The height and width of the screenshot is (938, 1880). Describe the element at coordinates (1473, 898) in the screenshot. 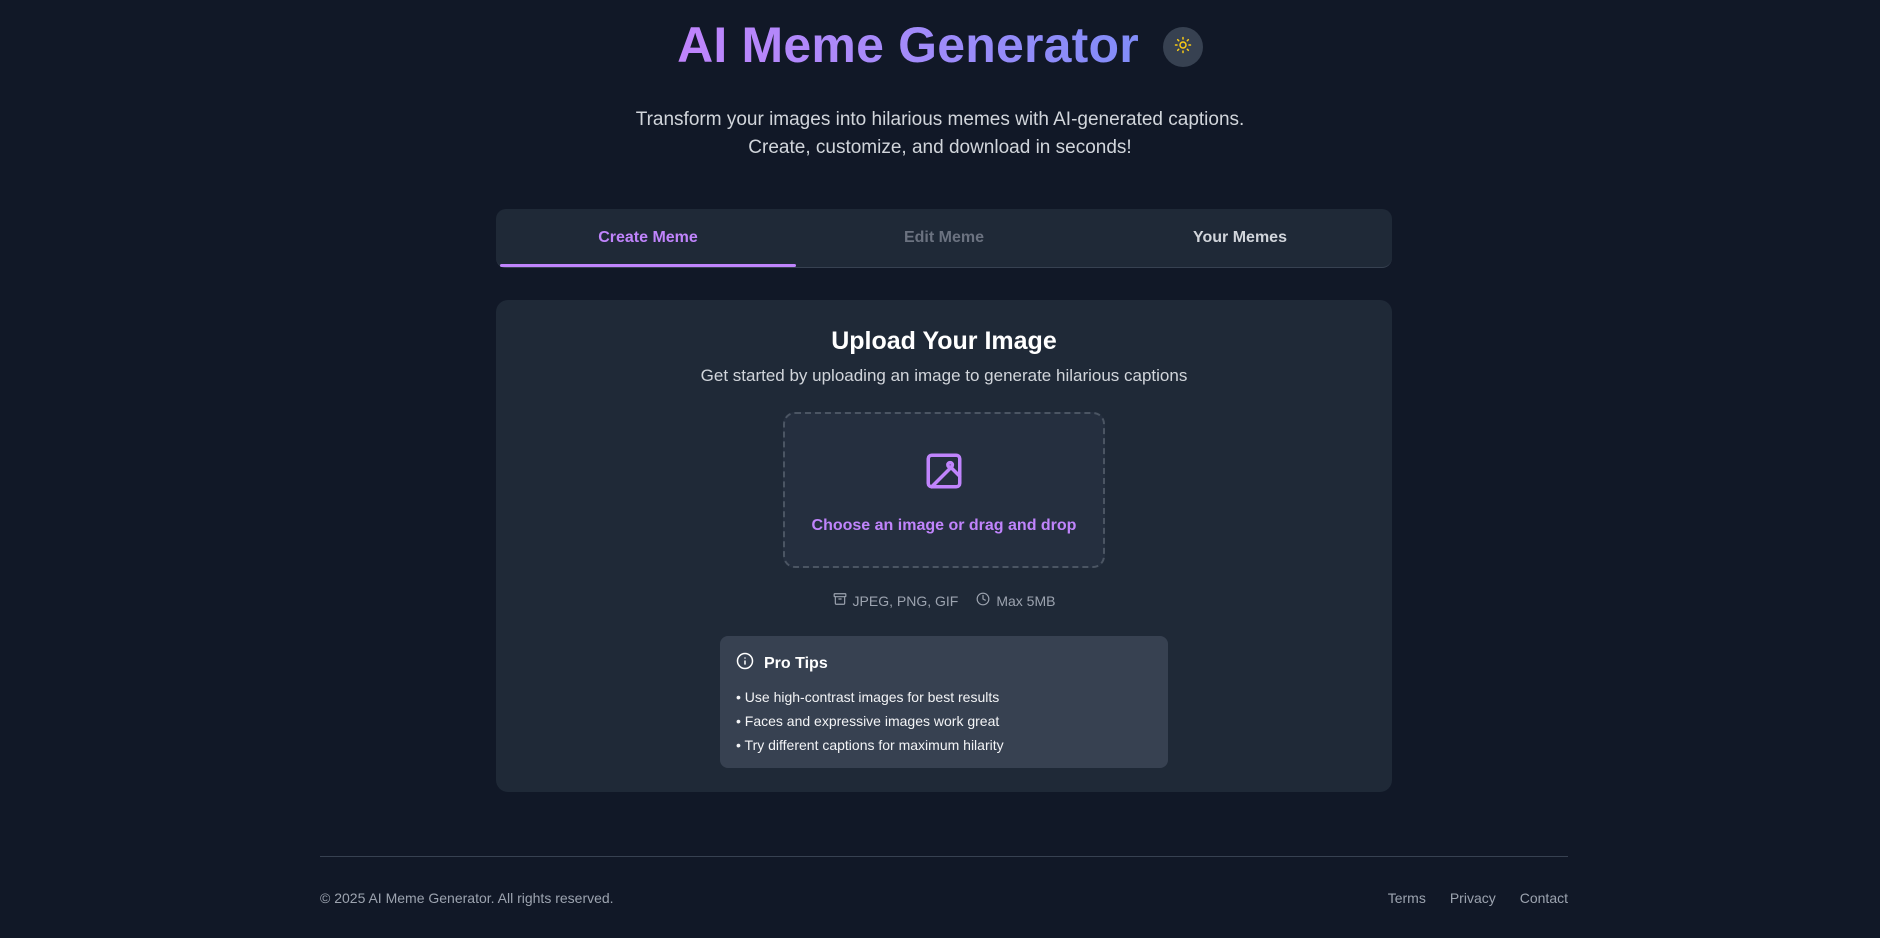

I see `footer-link-privacy: Privacy` at that location.